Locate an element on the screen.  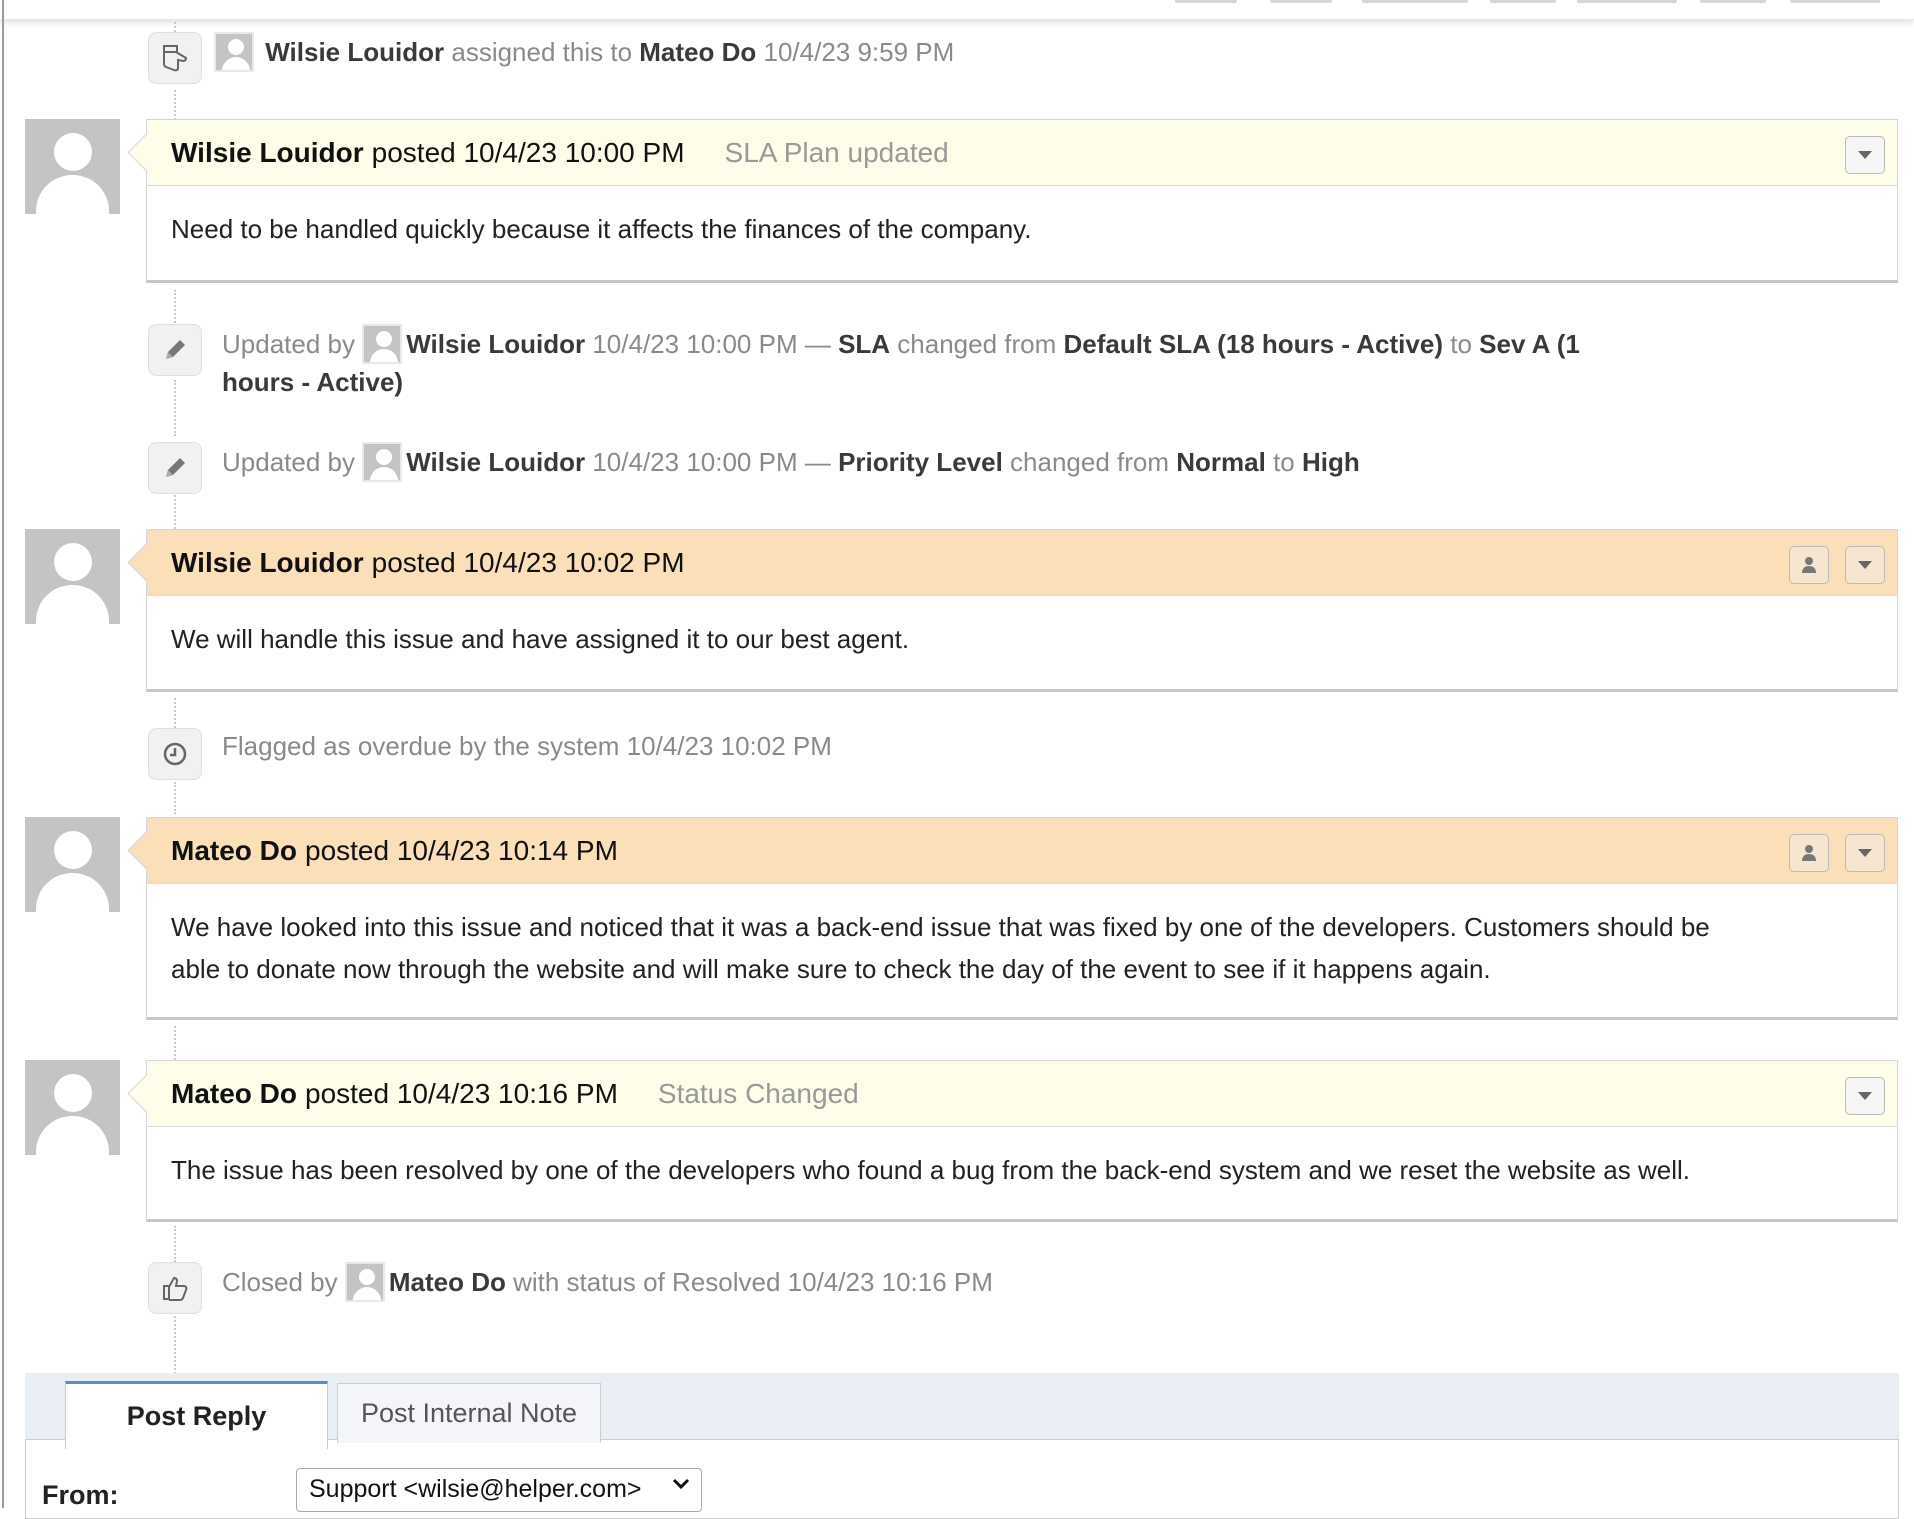
entry-posted-time: posted 10/4/23 10:00 PM is located at coordinates (528, 152).